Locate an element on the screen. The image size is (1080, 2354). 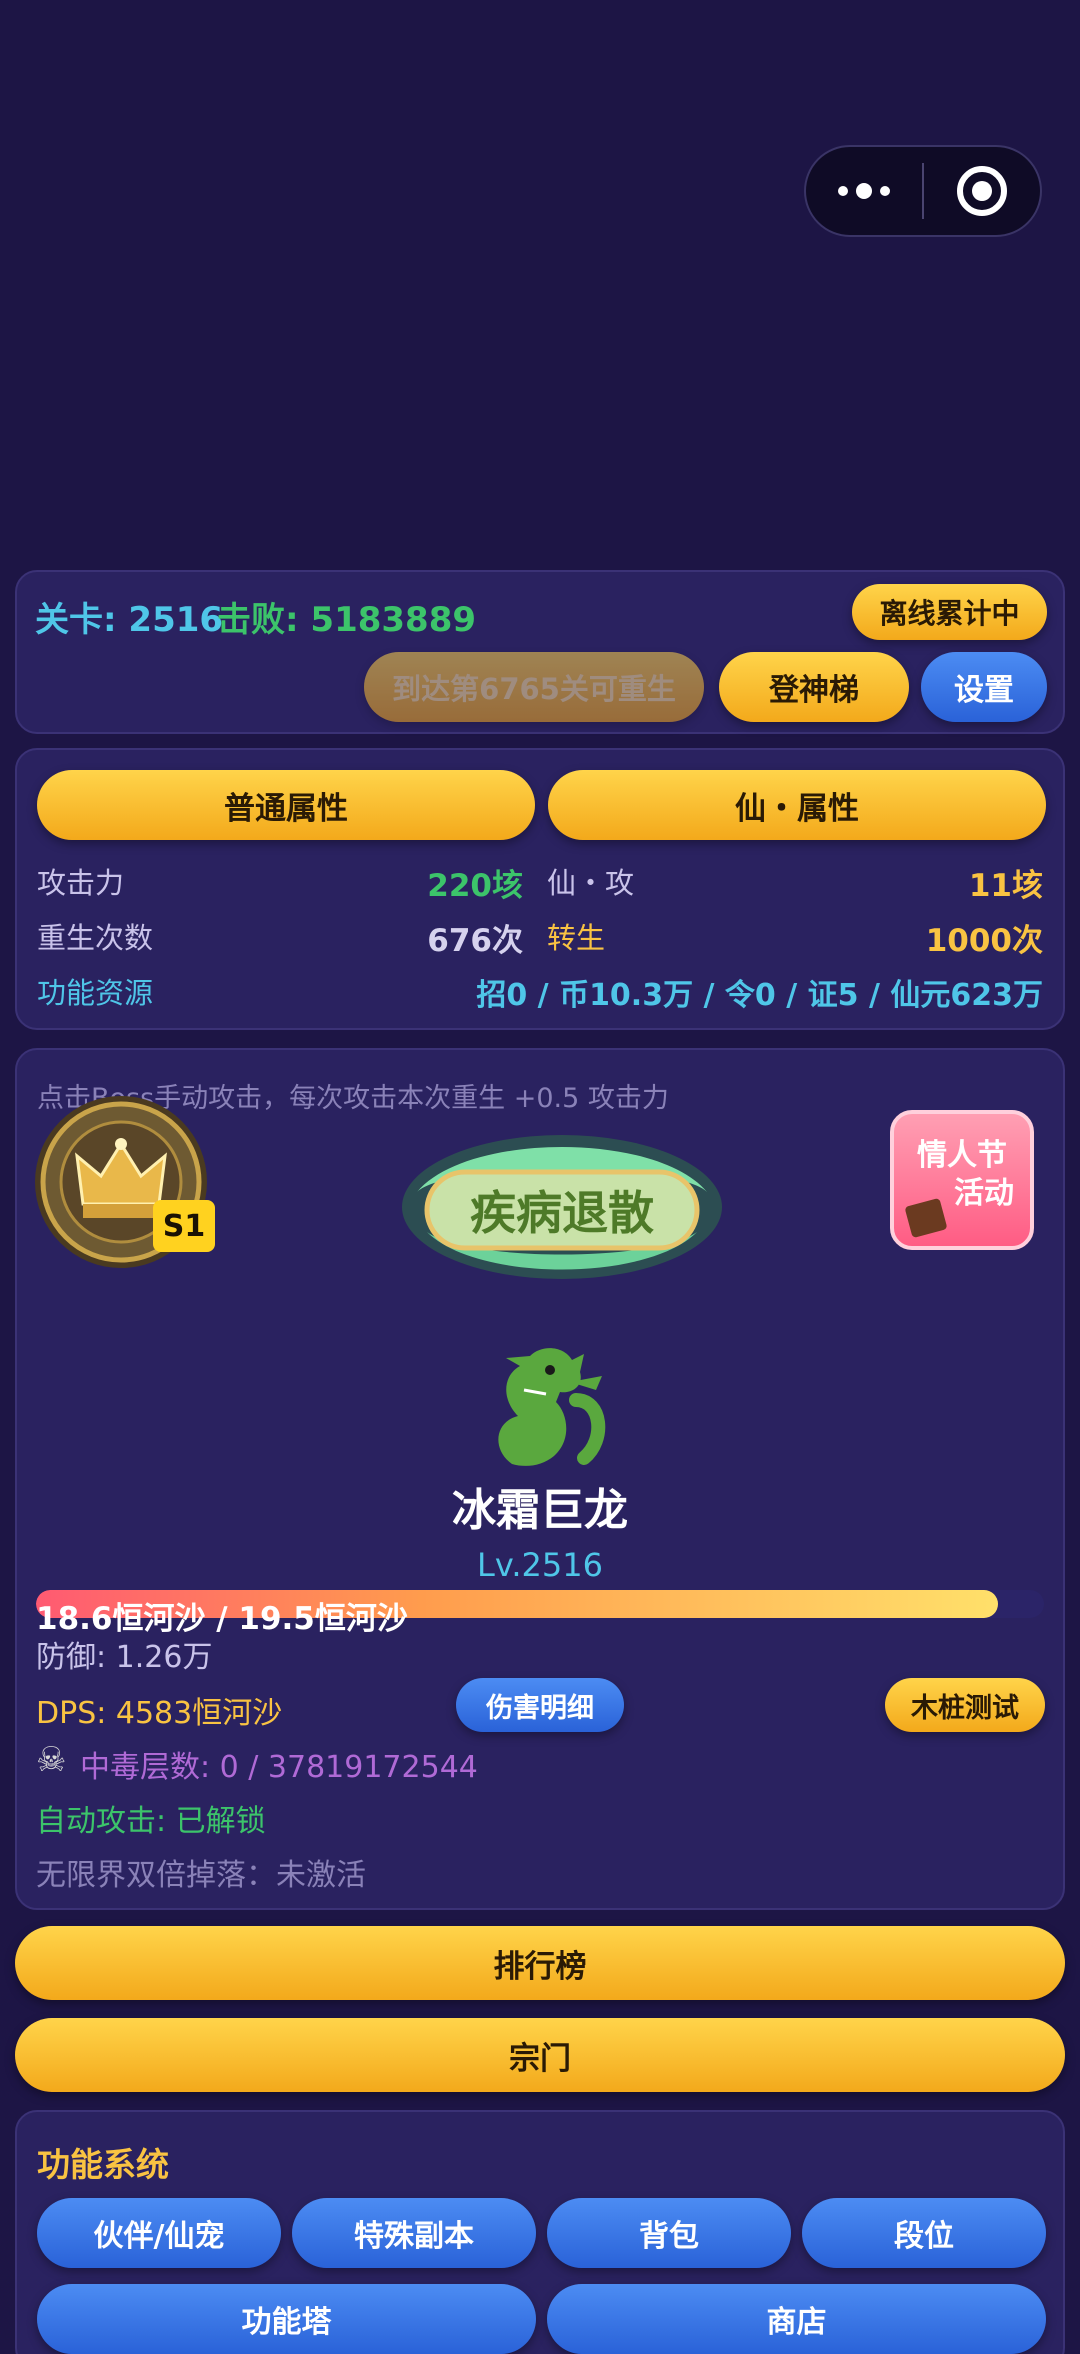
stage-label: 关卡: 2516 is located at coordinates (129, 620).